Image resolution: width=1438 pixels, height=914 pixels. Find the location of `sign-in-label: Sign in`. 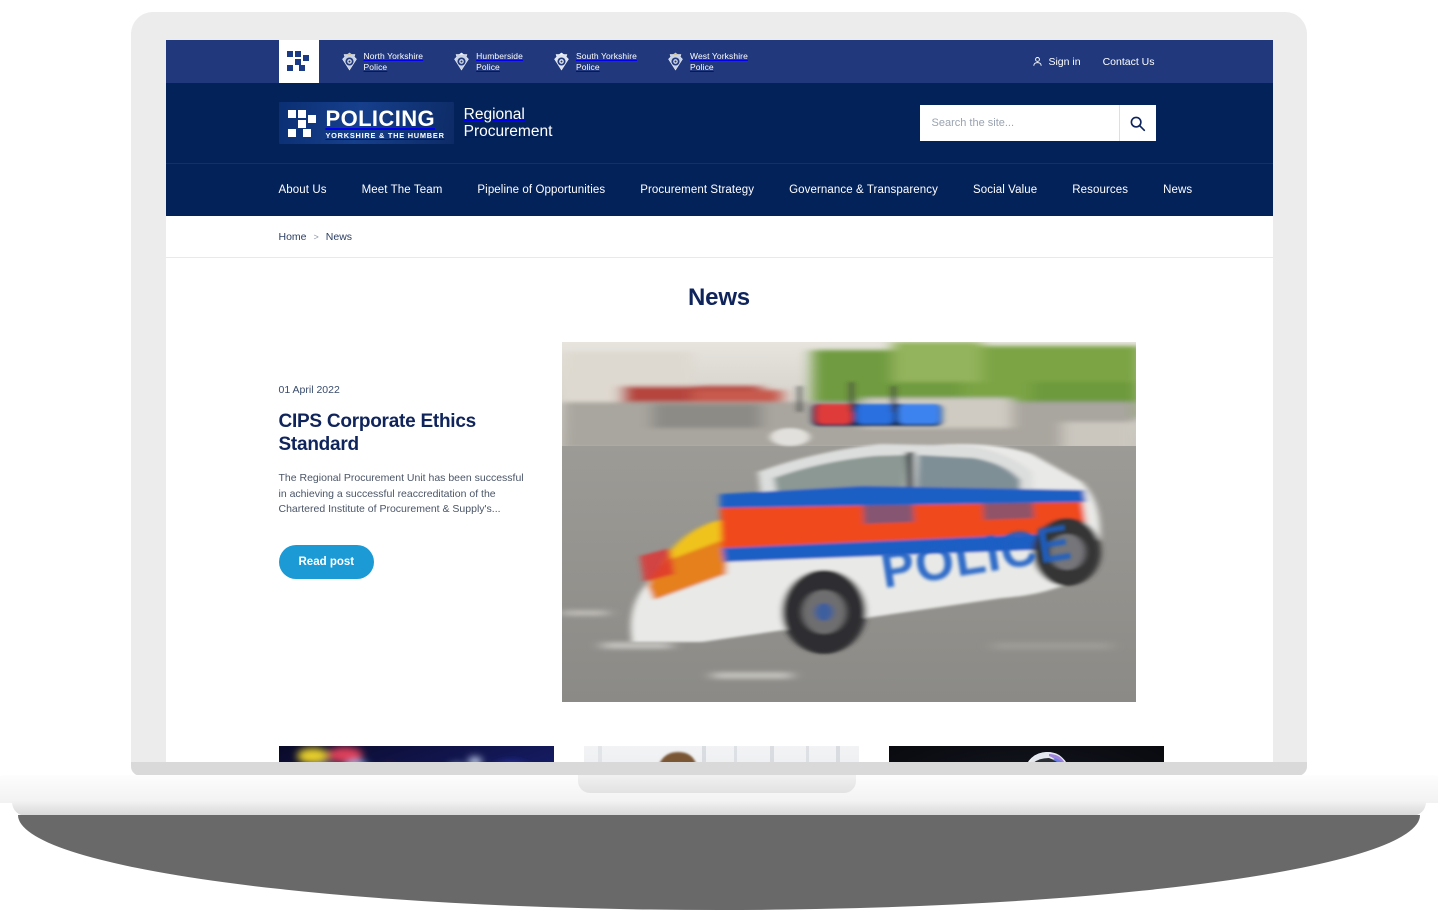

sign-in-label: Sign in is located at coordinates (1064, 61).